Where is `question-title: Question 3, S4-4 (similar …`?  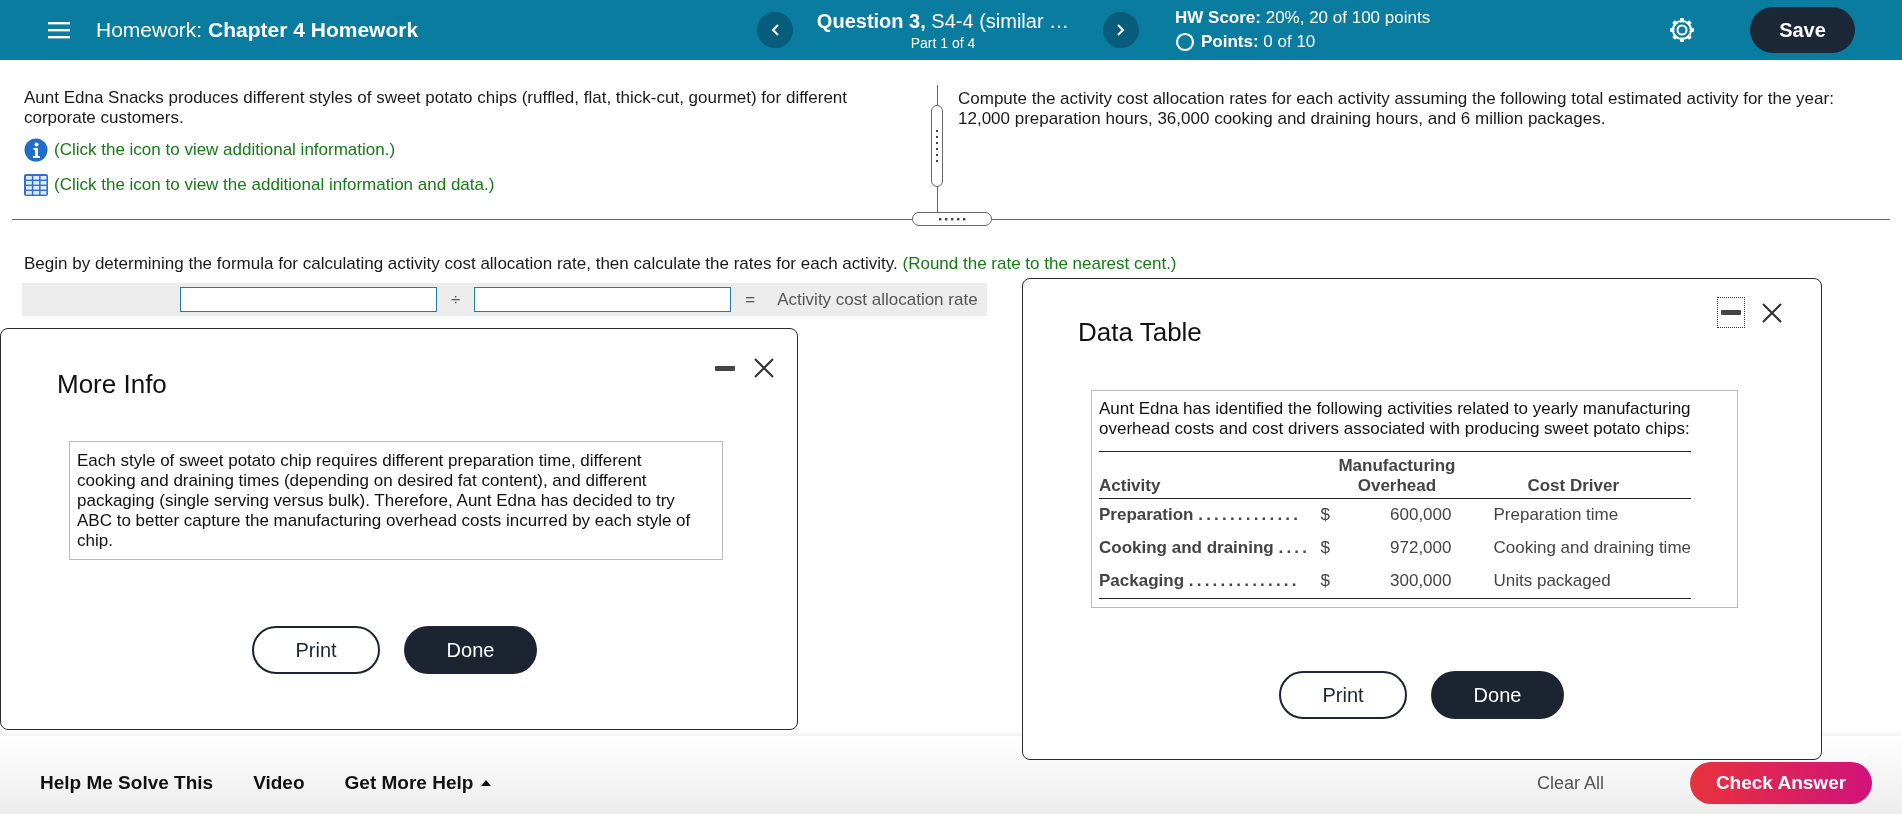
question-title: Question 3, S4-4 (similar … is located at coordinates (943, 21).